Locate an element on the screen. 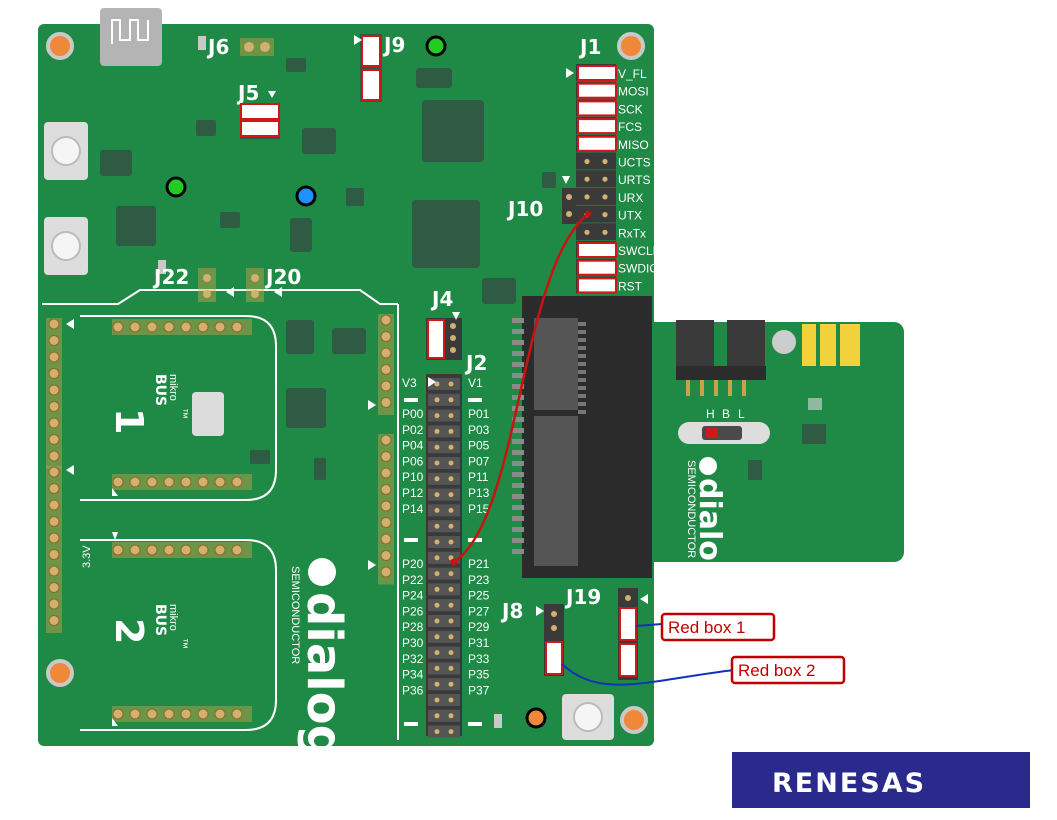 The width and height of the screenshot is (1057, 820). svg-text: 2 is located at coordinates (129, 631).